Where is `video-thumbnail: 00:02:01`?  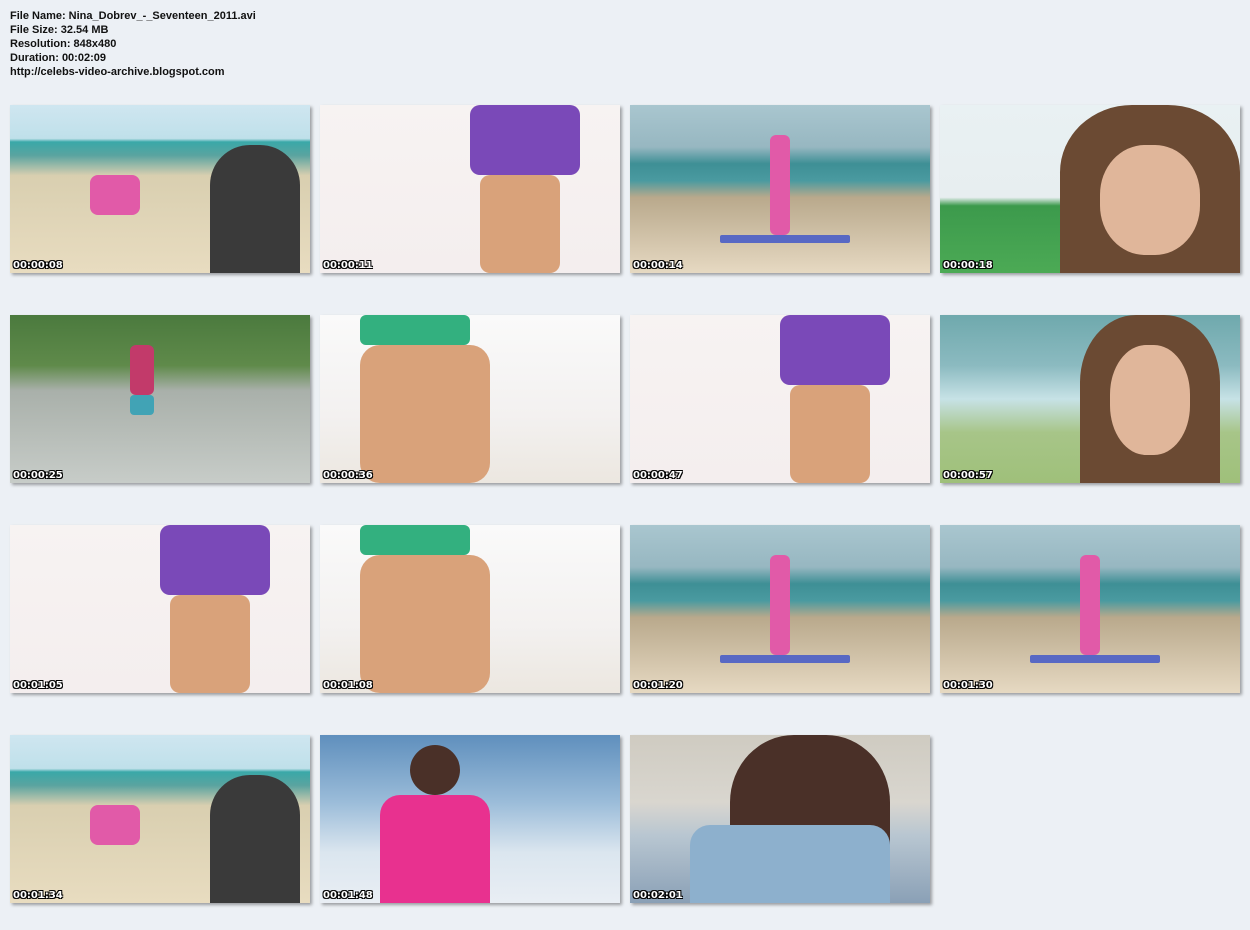
video-thumbnail: 00:02:01 is located at coordinates (780, 819).